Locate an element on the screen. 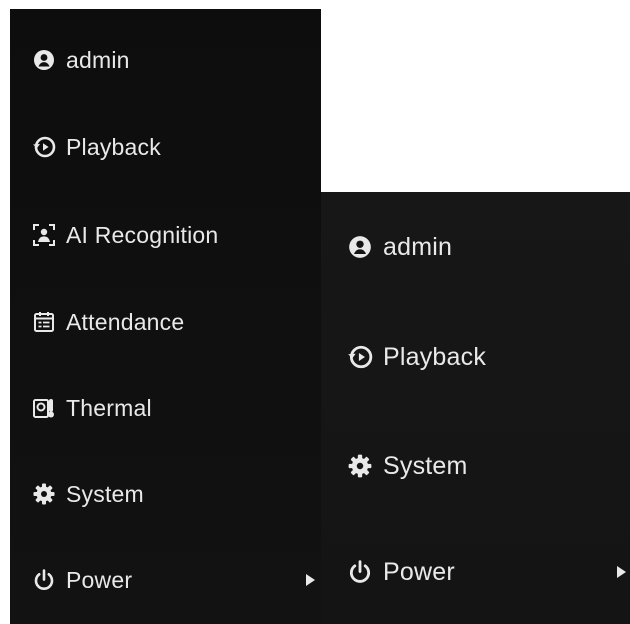  menu-item-label: AI Recognition is located at coordinates (142, 234).